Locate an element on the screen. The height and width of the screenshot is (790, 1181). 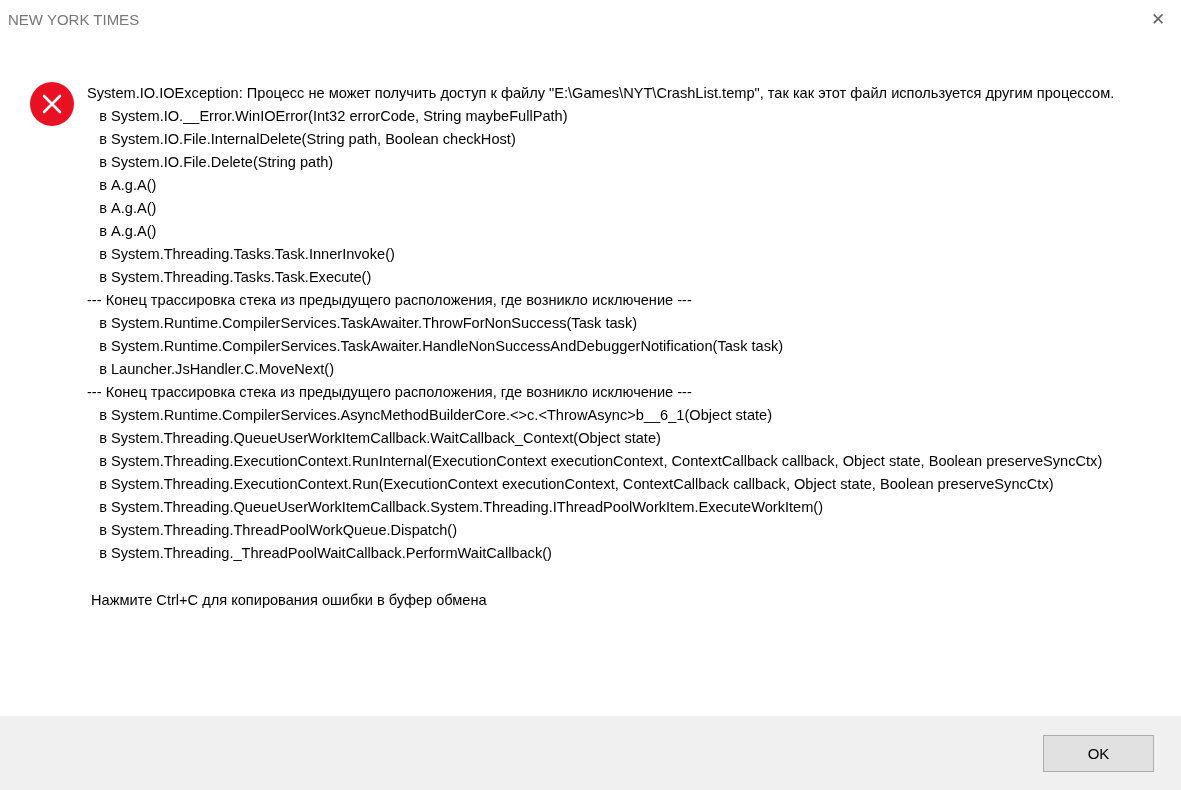
stack-trace-line: System.IO.IOException: Процесс не может получить доступ к файлу "E:\Games\NYT\CrashList.temp", так как этот файл используется другим процессом. is located at coordinates (601, 93).